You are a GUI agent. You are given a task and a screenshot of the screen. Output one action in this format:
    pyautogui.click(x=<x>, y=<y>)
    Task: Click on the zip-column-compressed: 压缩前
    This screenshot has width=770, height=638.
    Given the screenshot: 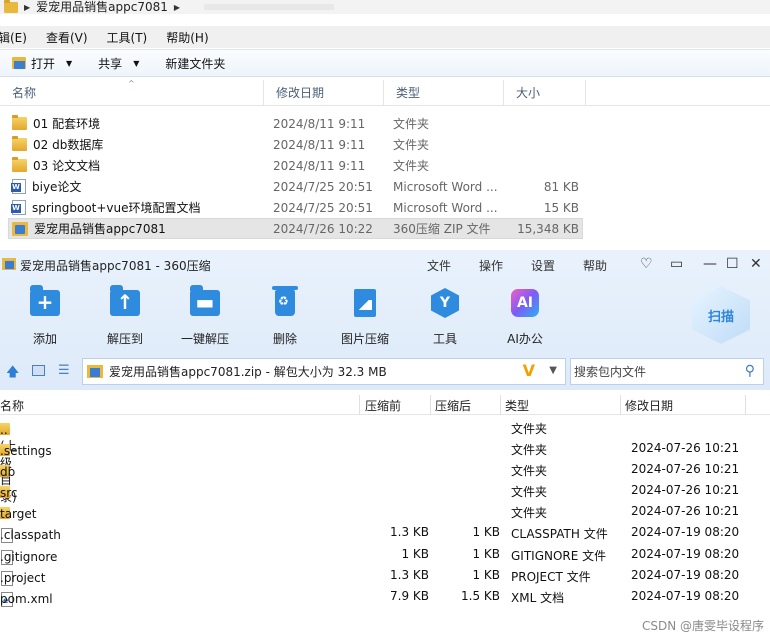 What is the action you would take?
    pyautogui.click(x=383, y=405)
    